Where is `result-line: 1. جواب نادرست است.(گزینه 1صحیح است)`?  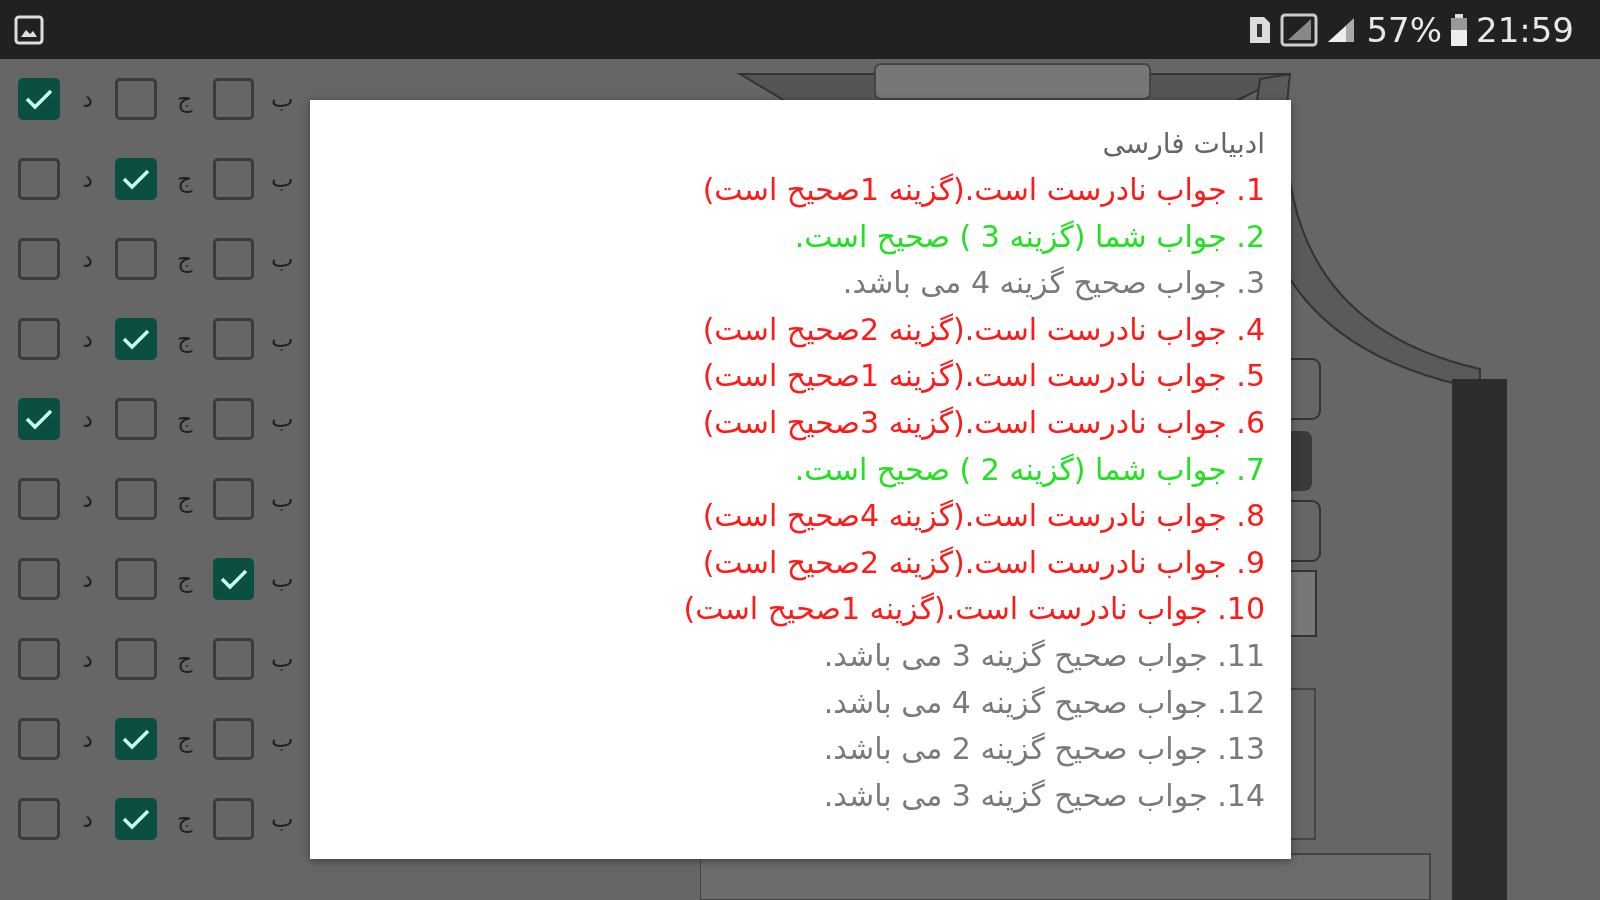 result-line: 1. جواب نادرست است.(گزینه 1صحیح است) is located at coordinates (983, 190).